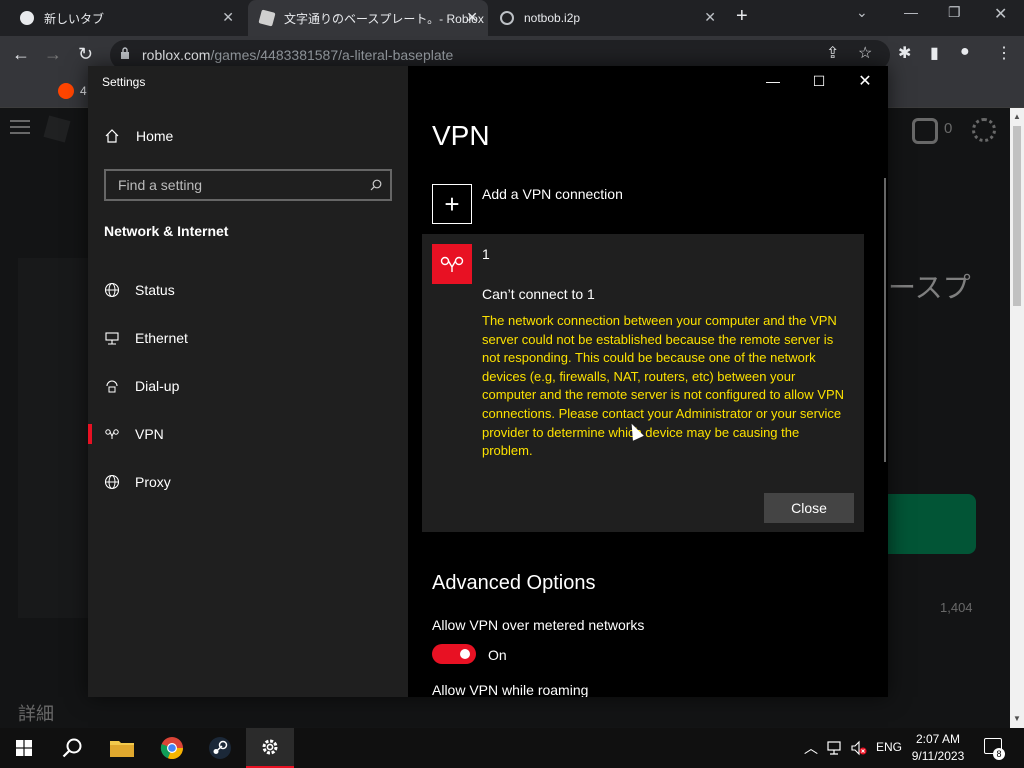  I want to click on reddit-icon, so click(66, 91).